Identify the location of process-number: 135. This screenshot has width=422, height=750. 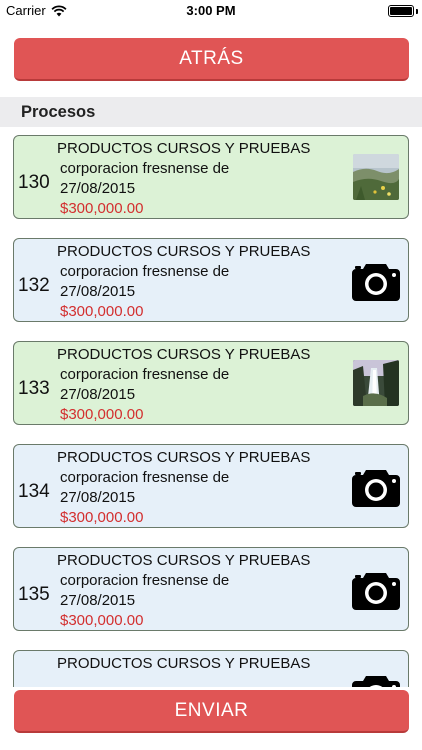
(34, 594).